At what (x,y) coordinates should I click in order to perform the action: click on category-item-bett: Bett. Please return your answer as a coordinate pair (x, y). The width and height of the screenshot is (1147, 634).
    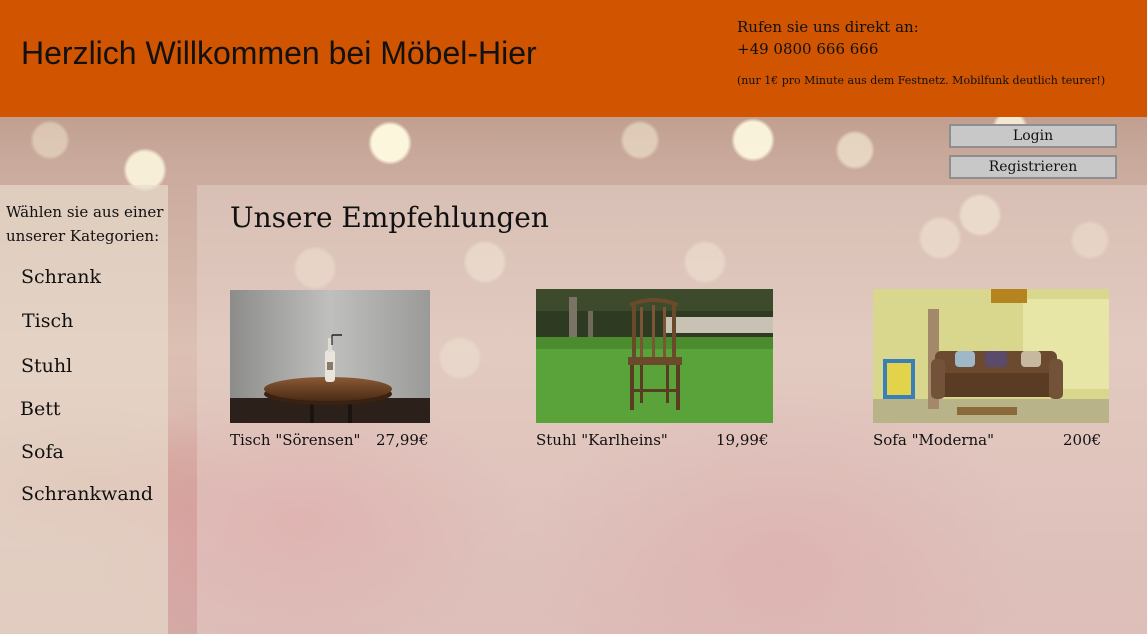
    Looking at the image, I should click on (40, 409).